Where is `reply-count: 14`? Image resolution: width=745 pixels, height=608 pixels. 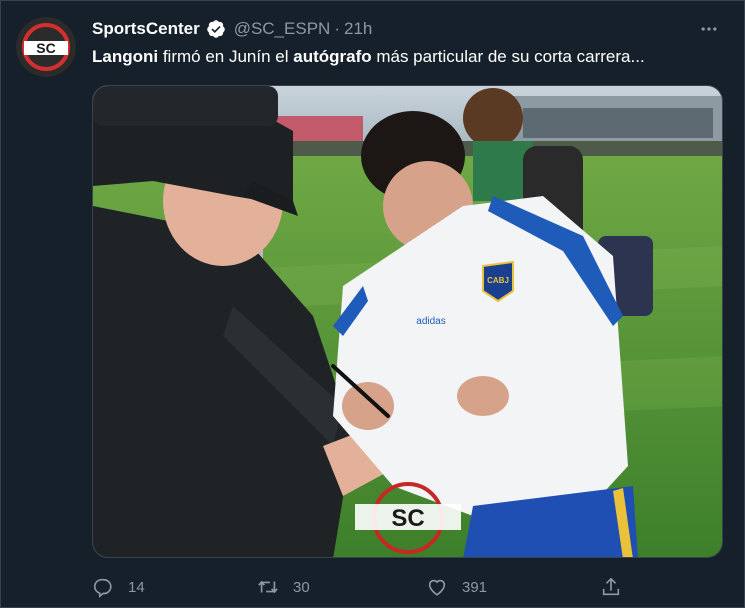
reply-count: 14 is located at coordinates (136, 587).